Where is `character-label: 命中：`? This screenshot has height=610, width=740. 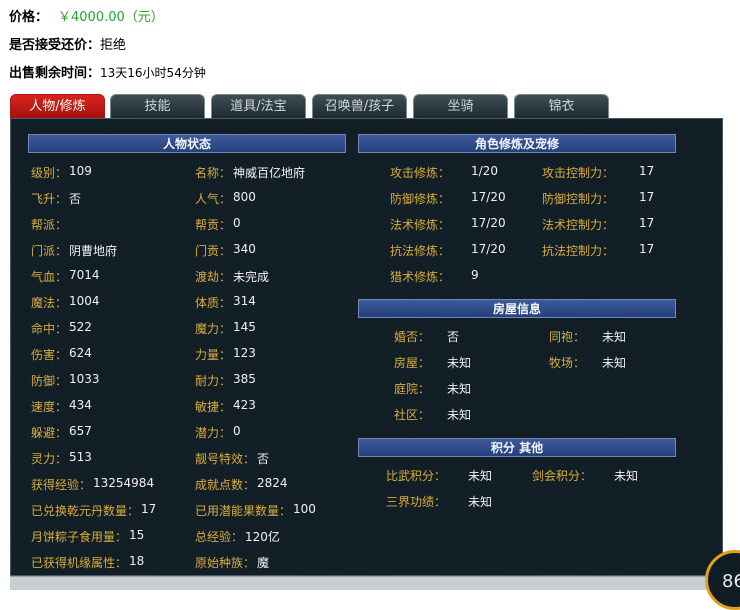 character-label: 命中： is located at coordinates (49, 329).